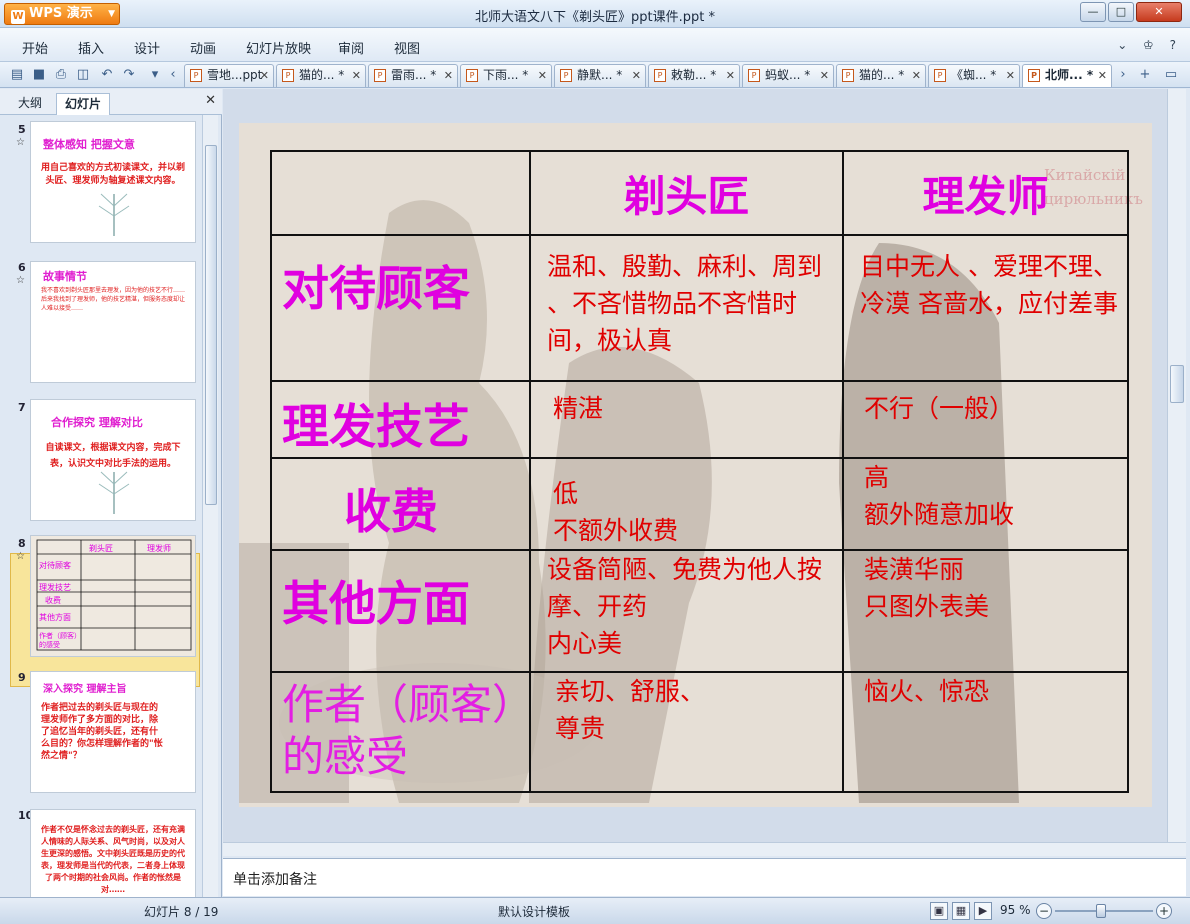 Image resolution: width=1190 pixels, height=924 pixels. What do you see at coordinates (129, 75) in the screenshot?
I see `redo-icon: ↷` at bounding box center [129, 75].